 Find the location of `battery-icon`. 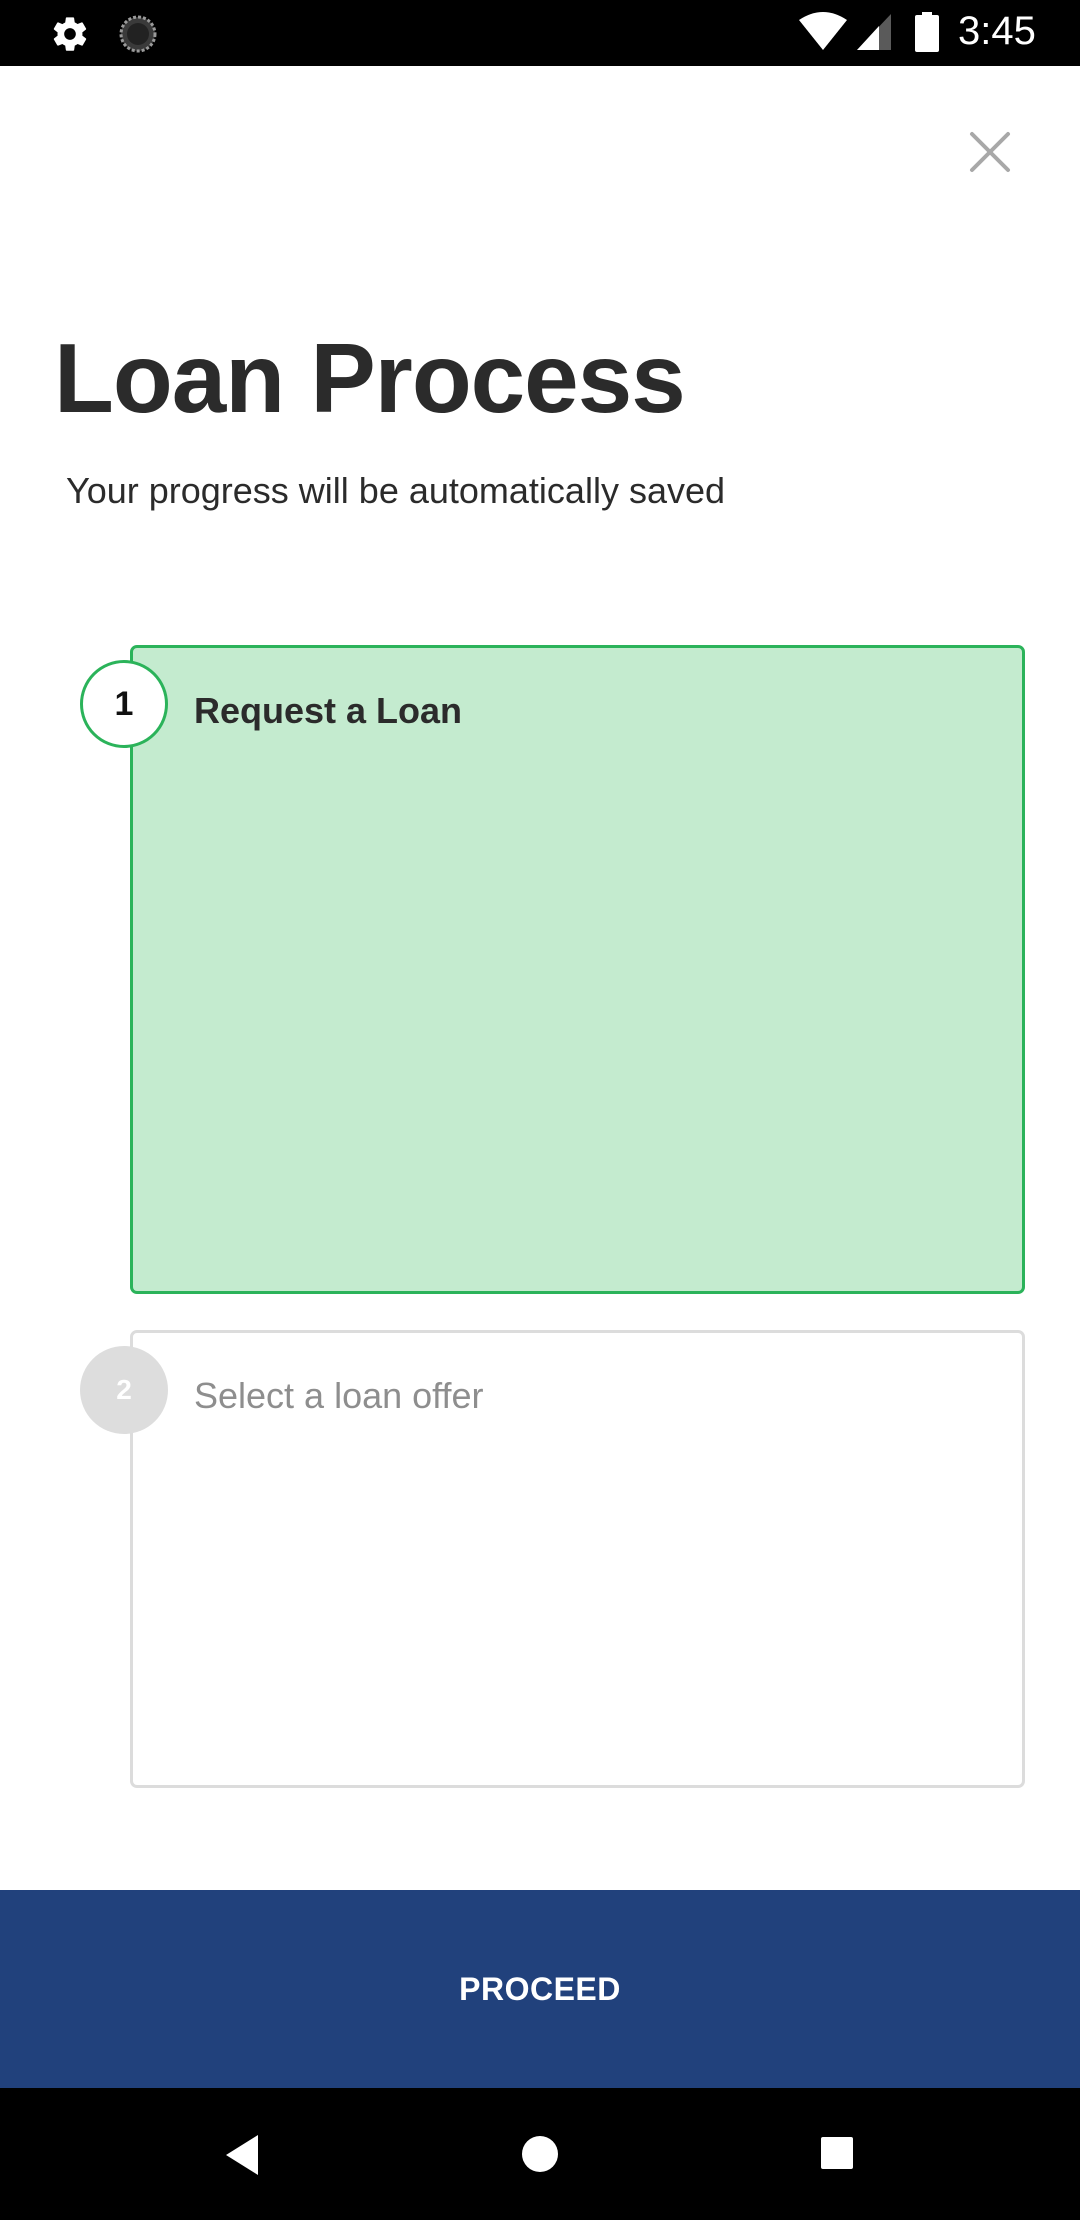

battery-icon is located at coordinates (927, 32).